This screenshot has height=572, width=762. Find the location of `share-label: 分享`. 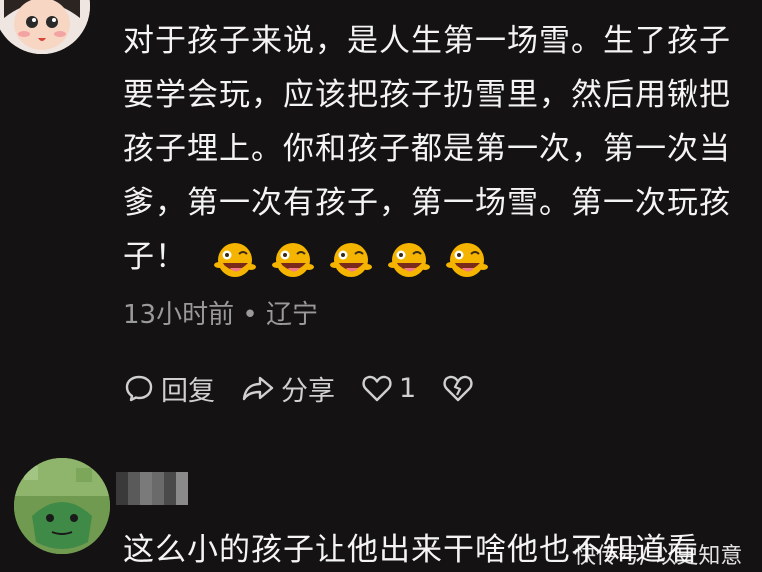

share-label: 分享 is located at coordinates (308, 391).